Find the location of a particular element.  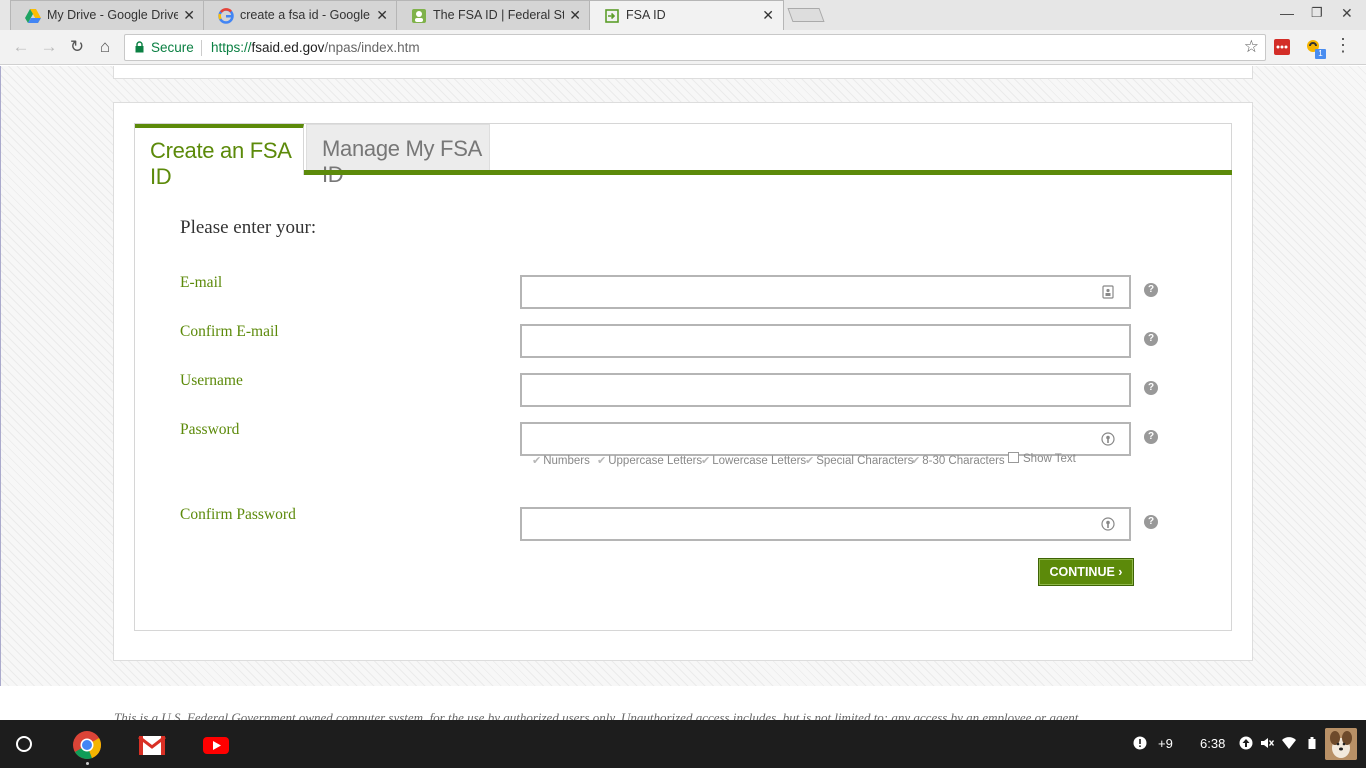

lock-icon is located at coordinates (139, 47).